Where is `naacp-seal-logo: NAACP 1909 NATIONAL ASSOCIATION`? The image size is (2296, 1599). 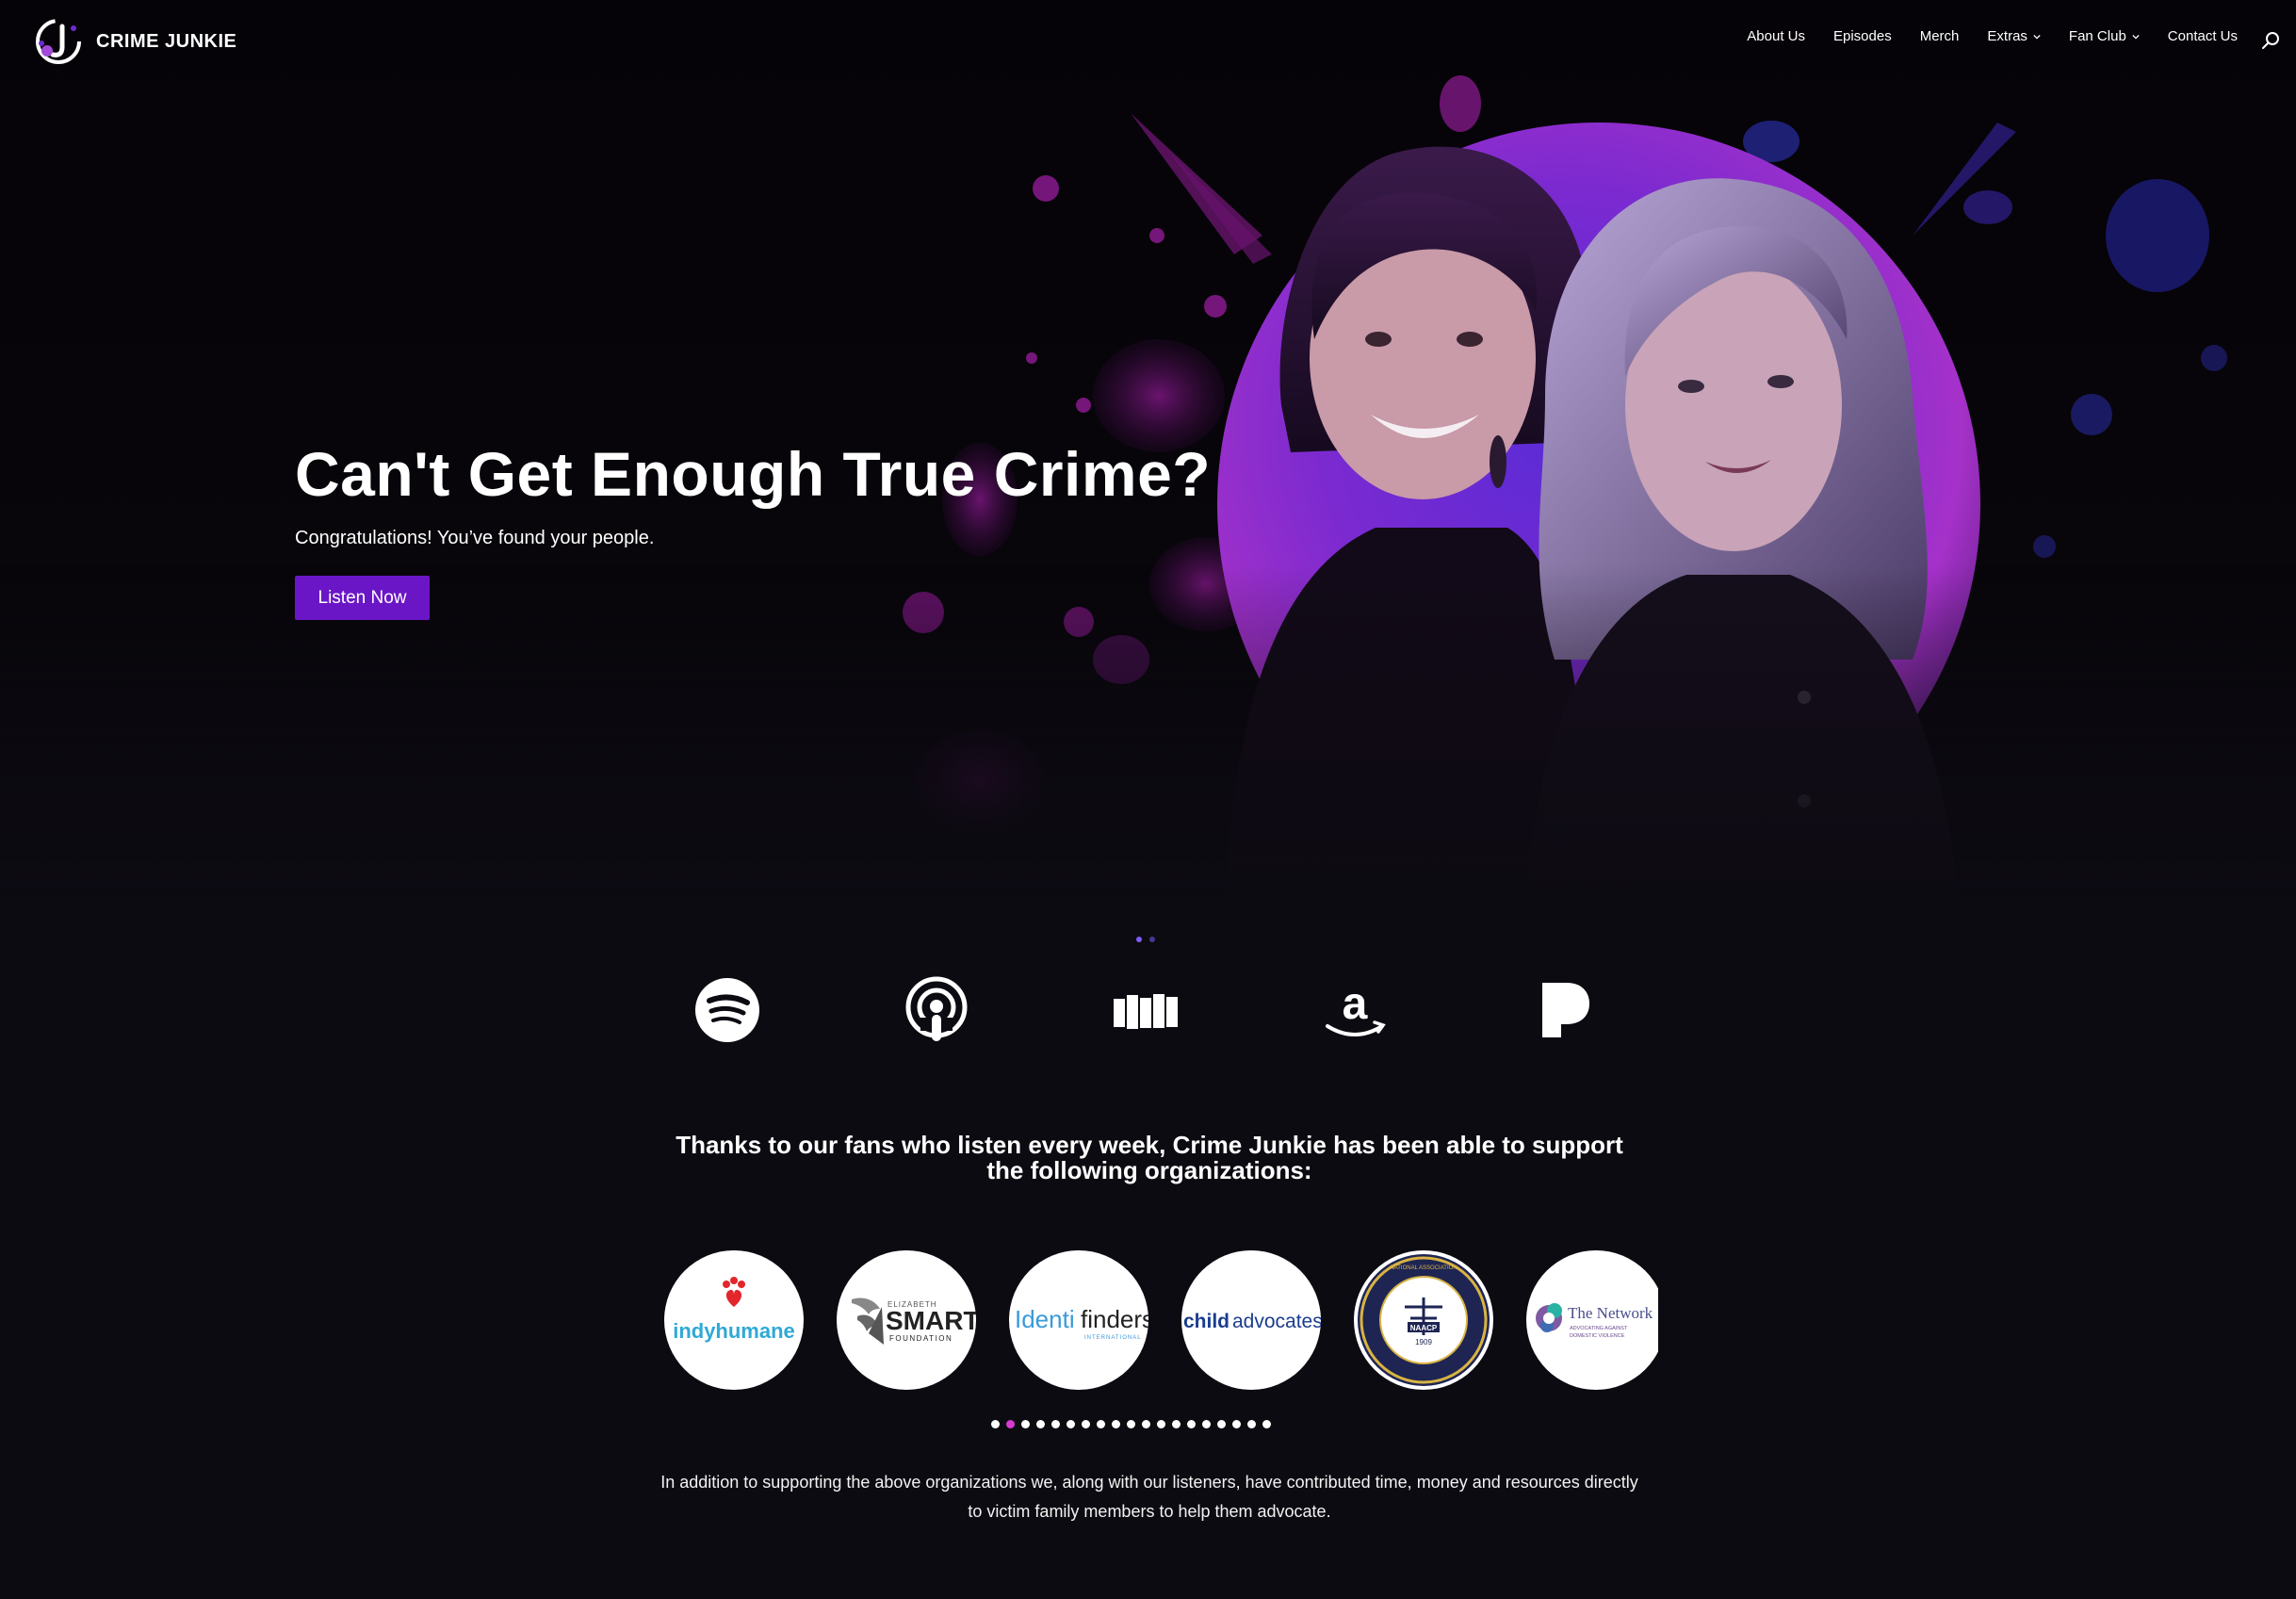
naacp-seal-logo: NAACP 1909 NATIONAL ASSOCIATION is located at coordinates (1424, 1320).